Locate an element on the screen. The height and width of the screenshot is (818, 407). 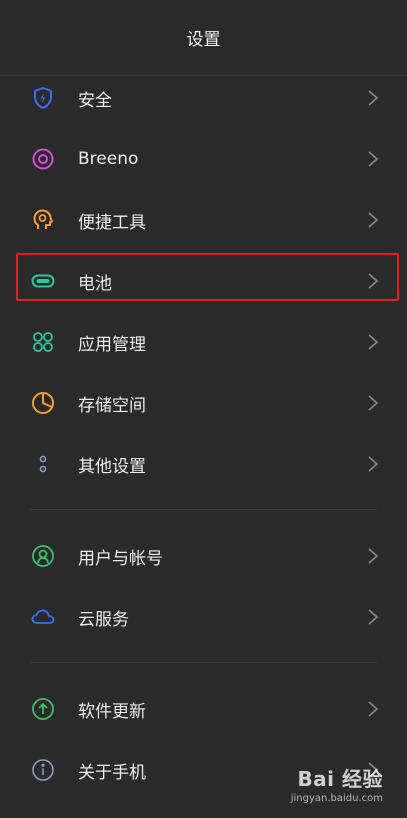
settings-item-label: 存储空间 is located at coordinates (112, 405).